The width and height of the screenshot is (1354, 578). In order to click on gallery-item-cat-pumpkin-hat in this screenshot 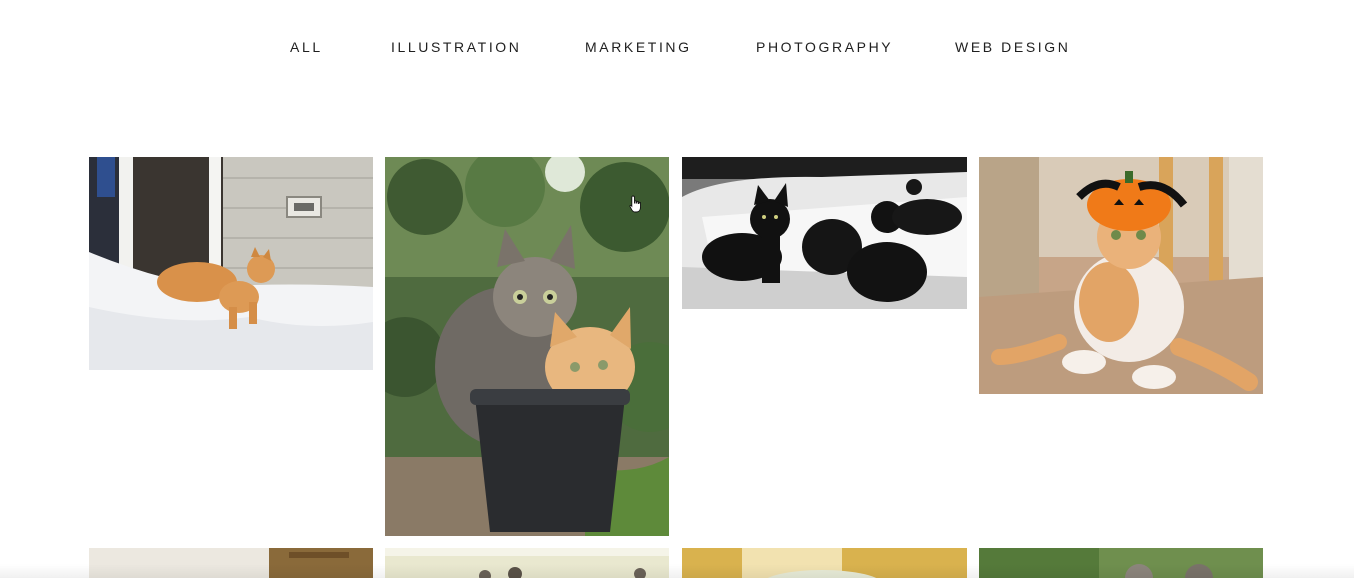, I will do `click(1121, 275)`.